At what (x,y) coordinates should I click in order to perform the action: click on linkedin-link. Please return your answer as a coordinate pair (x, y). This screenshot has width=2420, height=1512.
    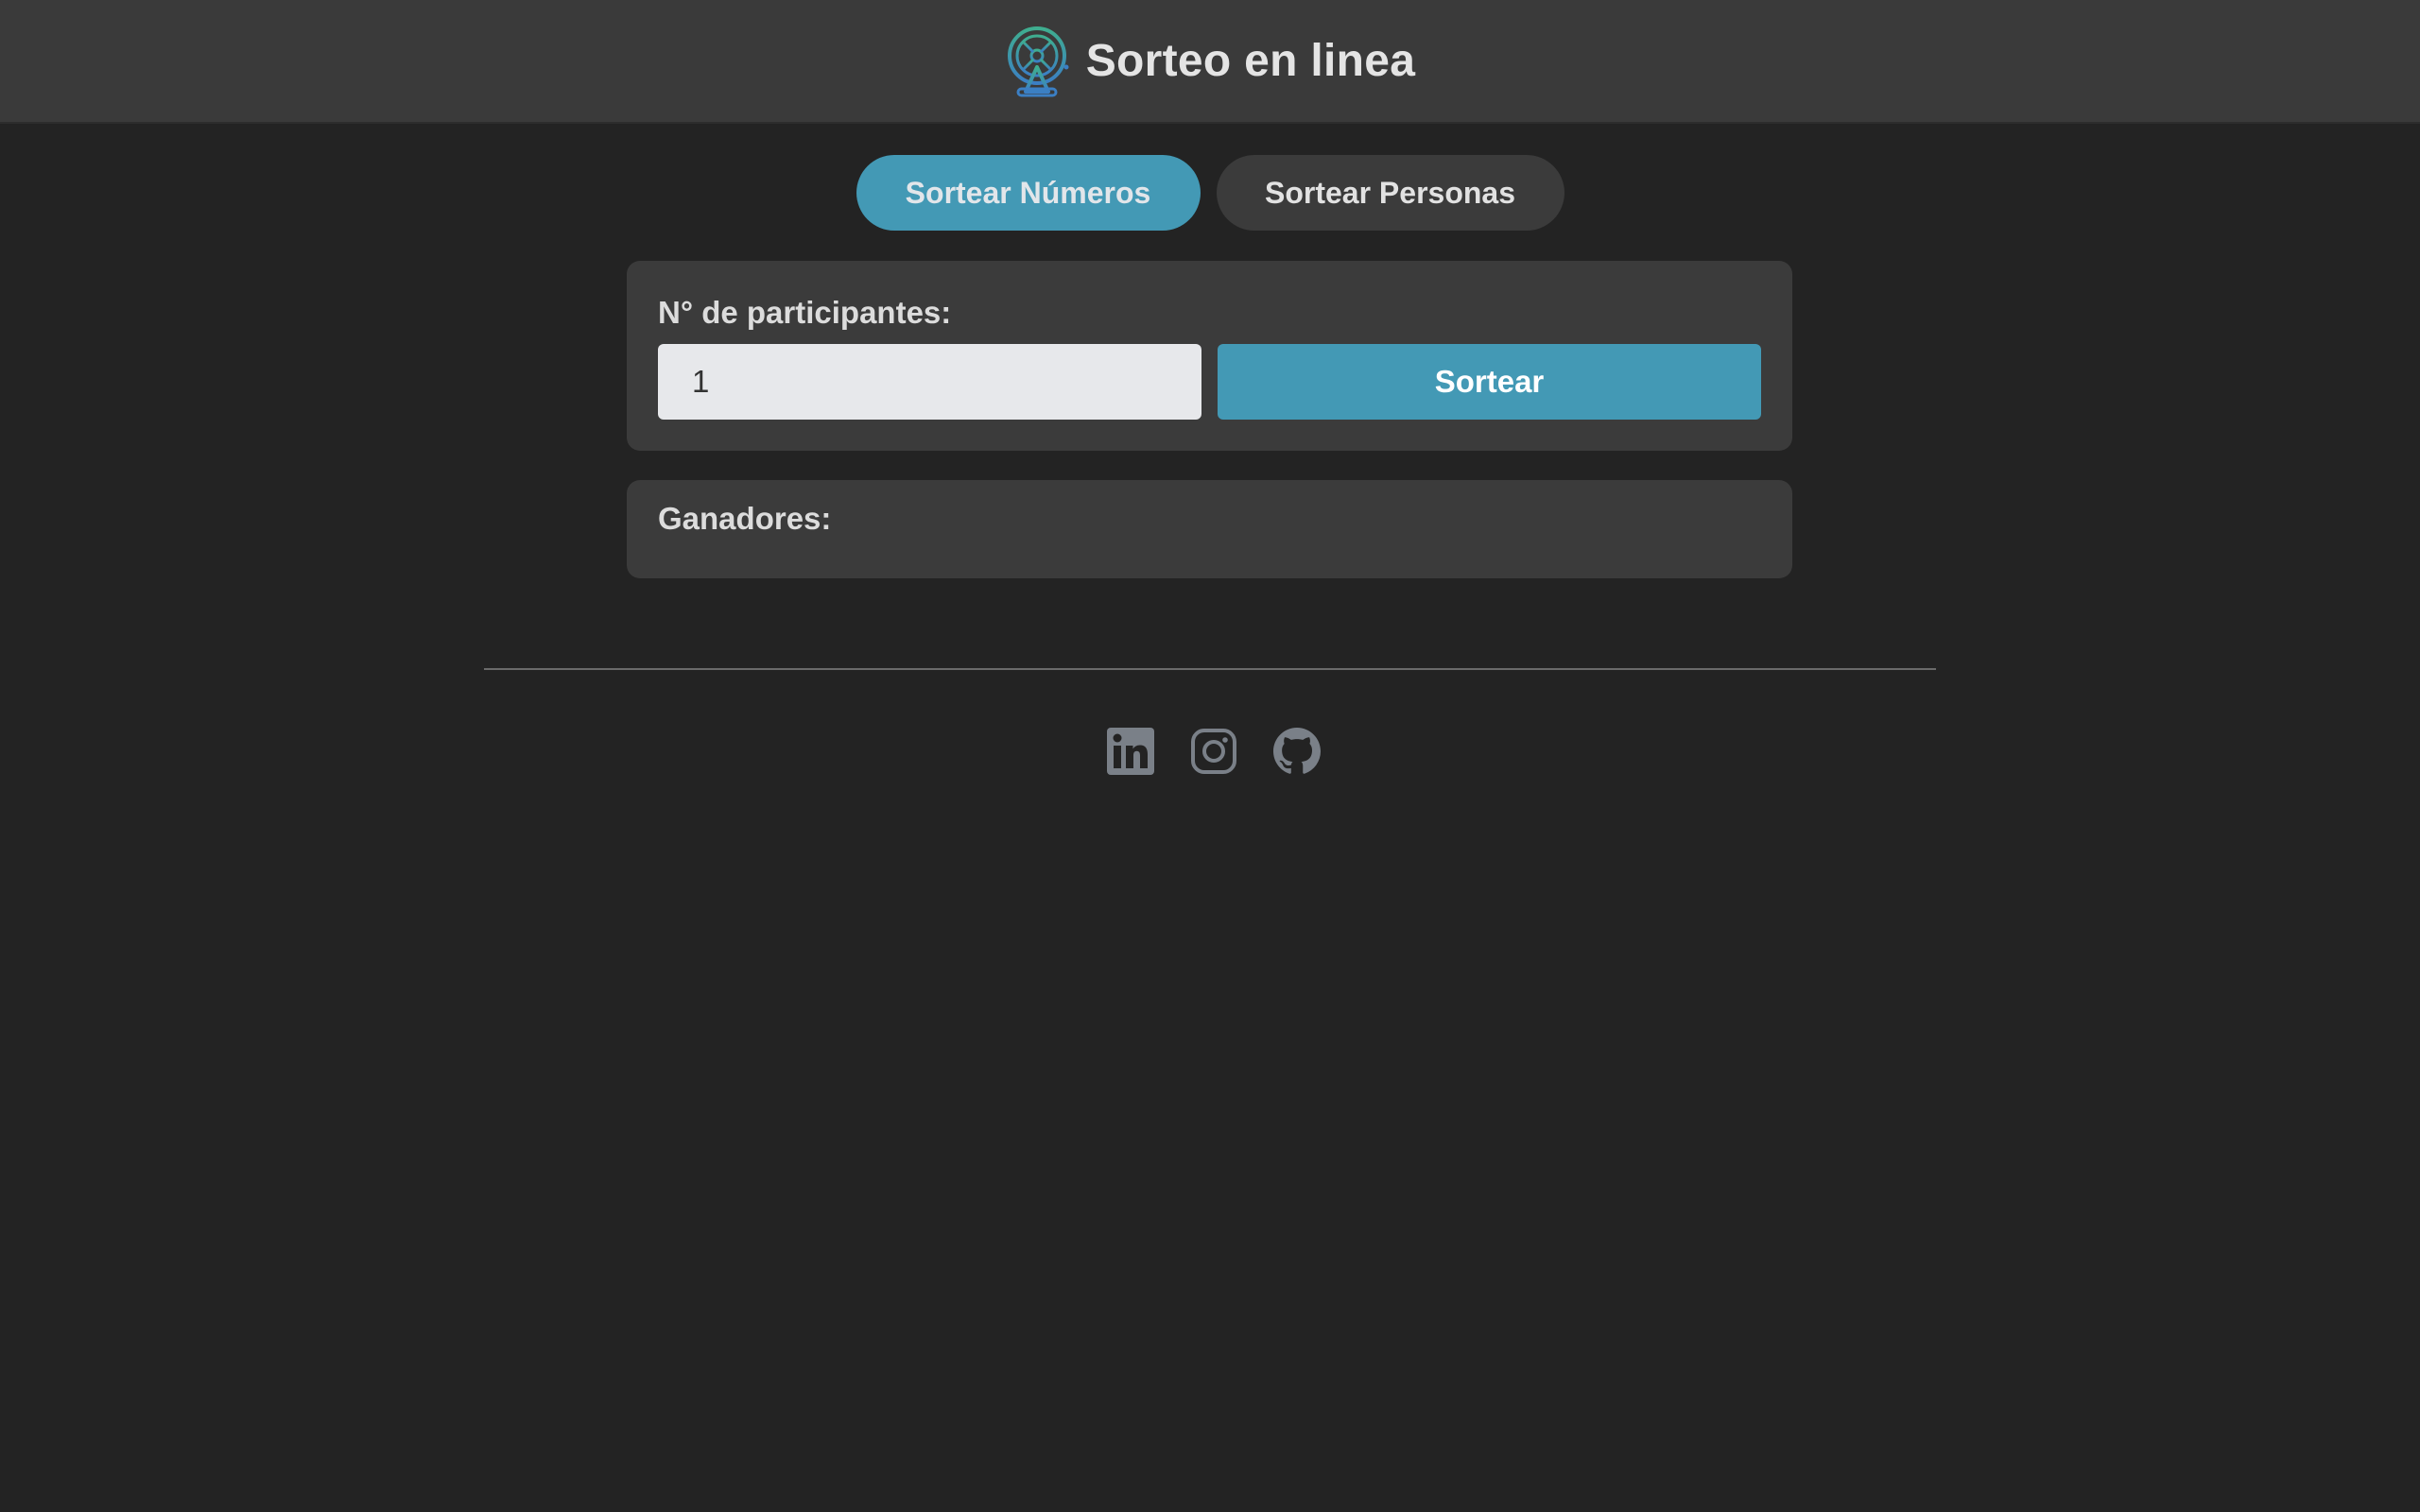
    Looking at the image, I should click on (1130, 751).